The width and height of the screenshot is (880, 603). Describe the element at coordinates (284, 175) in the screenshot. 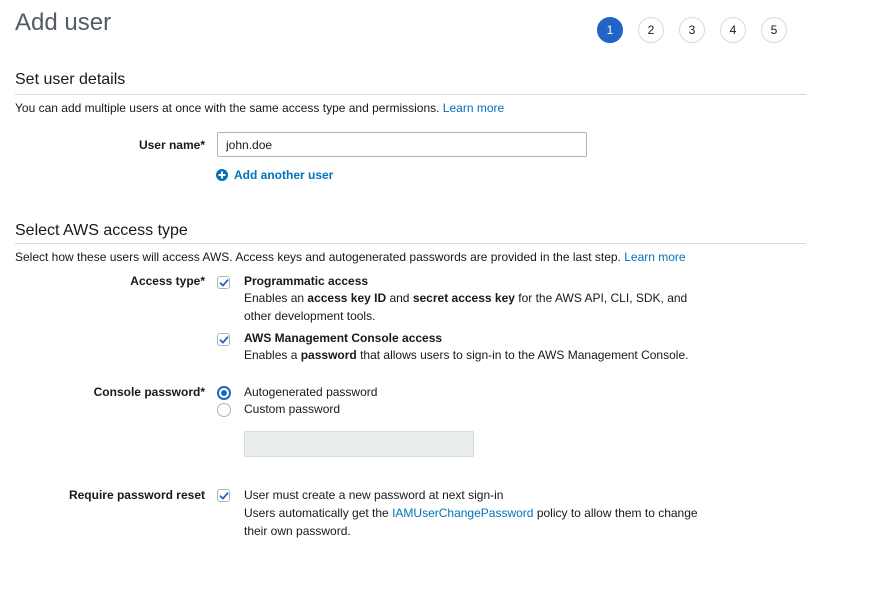

I see `add-another-user-label: Add another user` at that location.